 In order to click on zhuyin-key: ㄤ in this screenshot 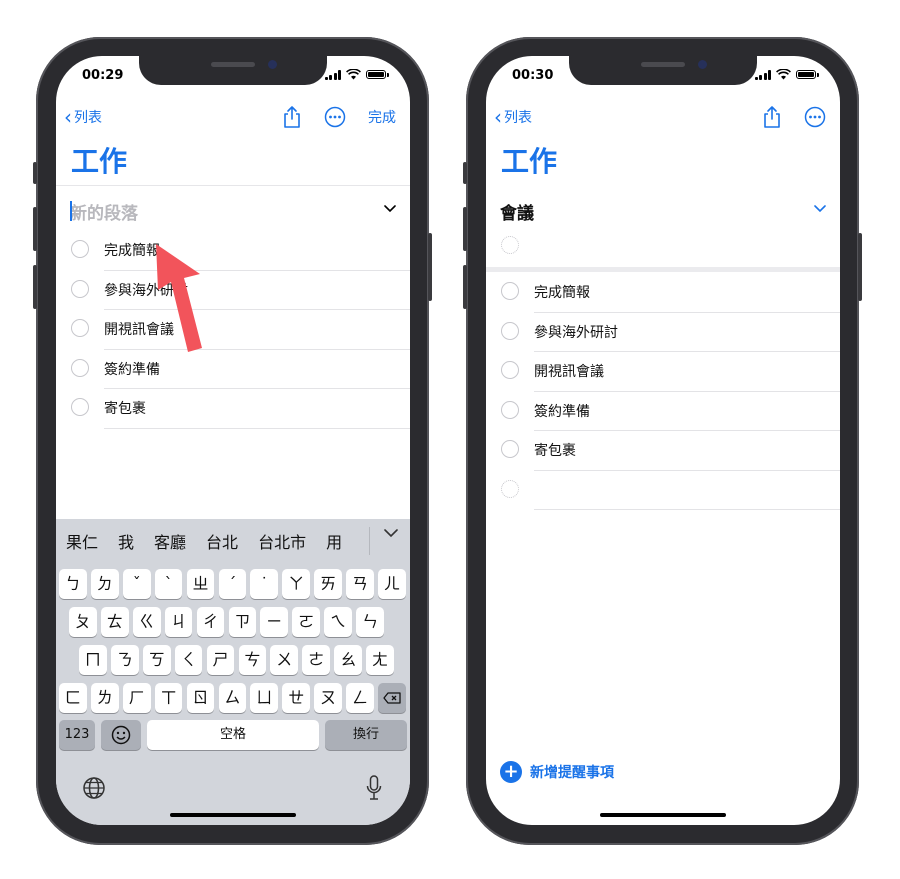, I will do `click(380, 660)`.